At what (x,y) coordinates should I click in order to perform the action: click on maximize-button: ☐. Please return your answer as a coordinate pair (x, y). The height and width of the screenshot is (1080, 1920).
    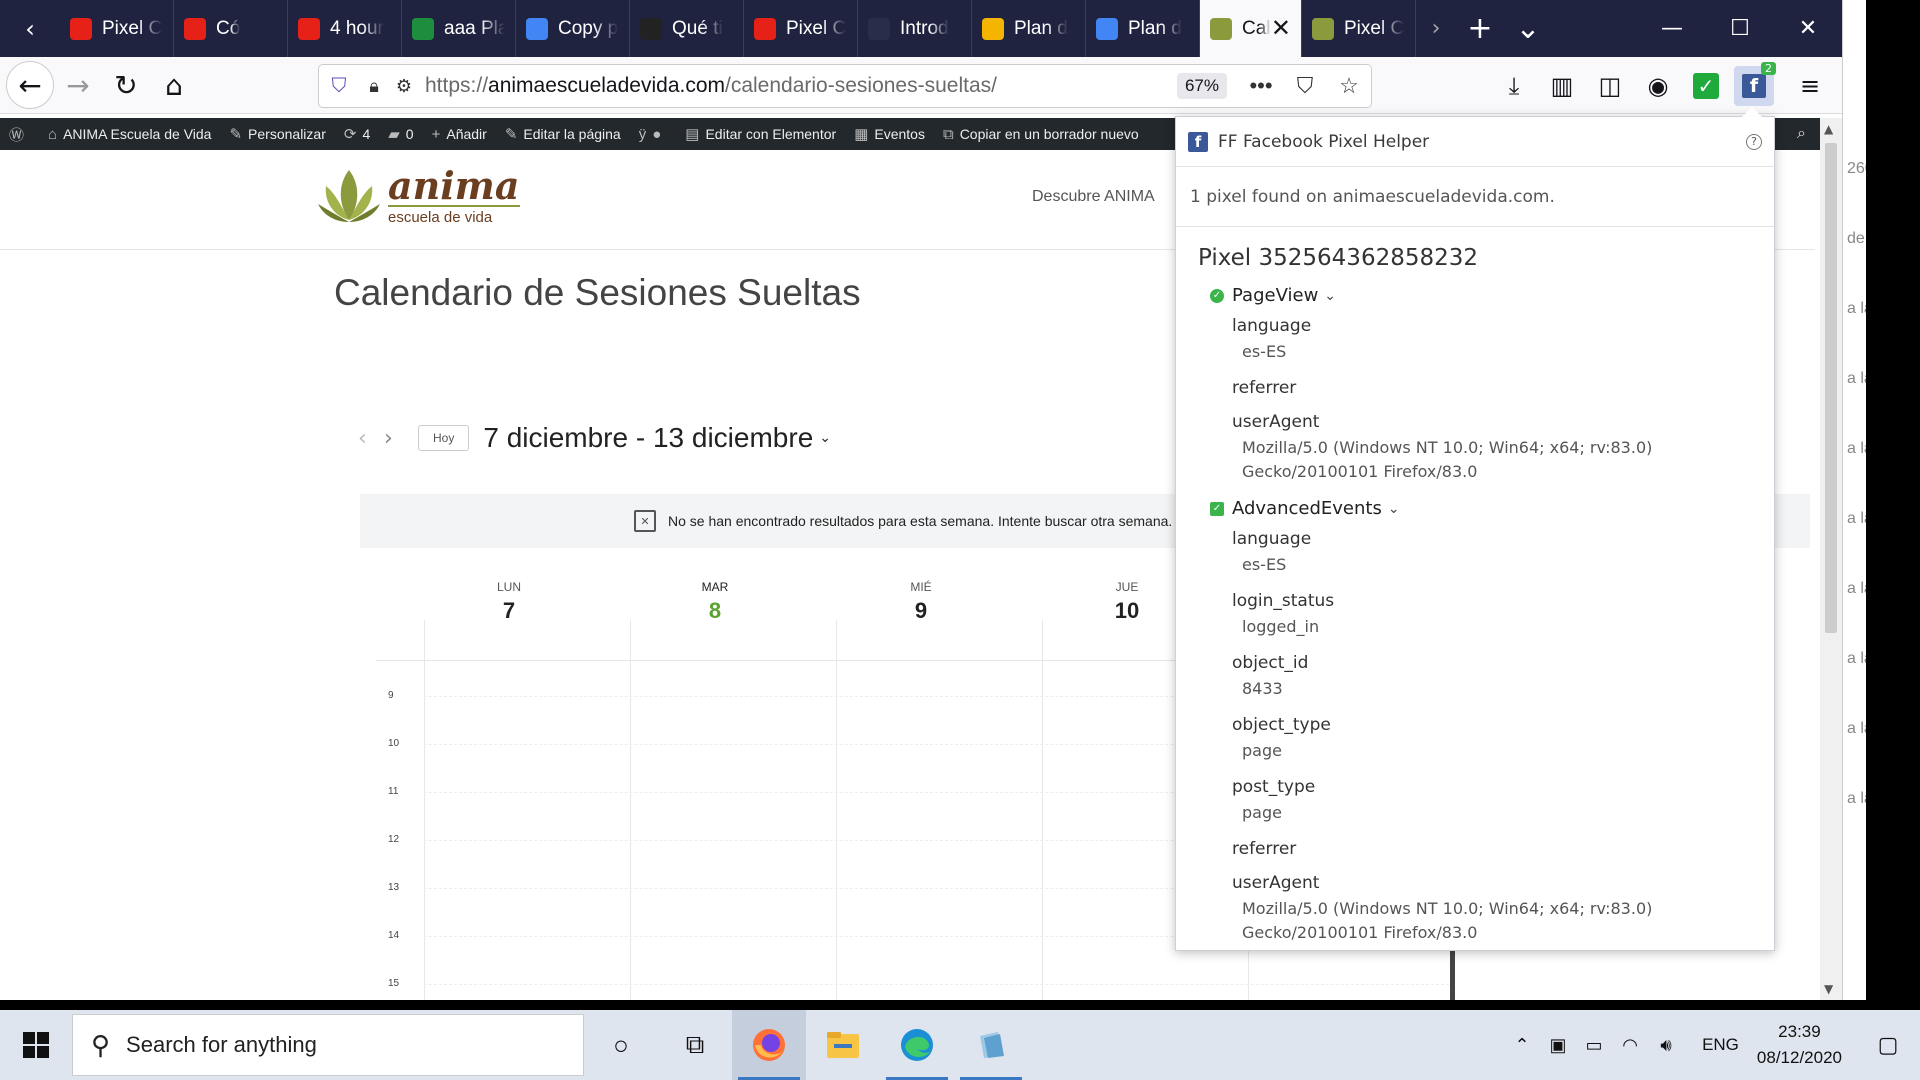
    Looking at the image, I should click on (1740, 28).